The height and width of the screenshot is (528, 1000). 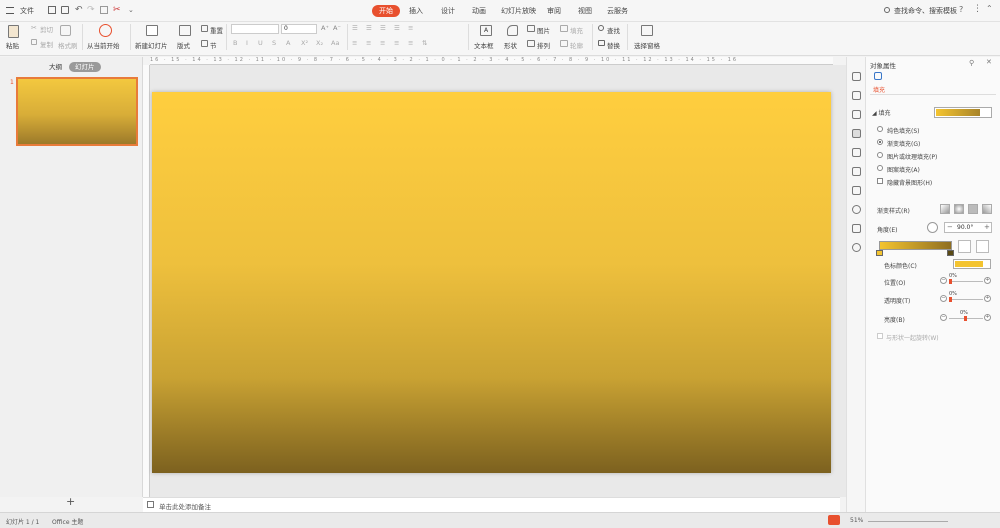 What do you see at coordinates (576, 45) in the screenshot?
I see `outline-button: 轮廓` at bounding box center [576, 45].